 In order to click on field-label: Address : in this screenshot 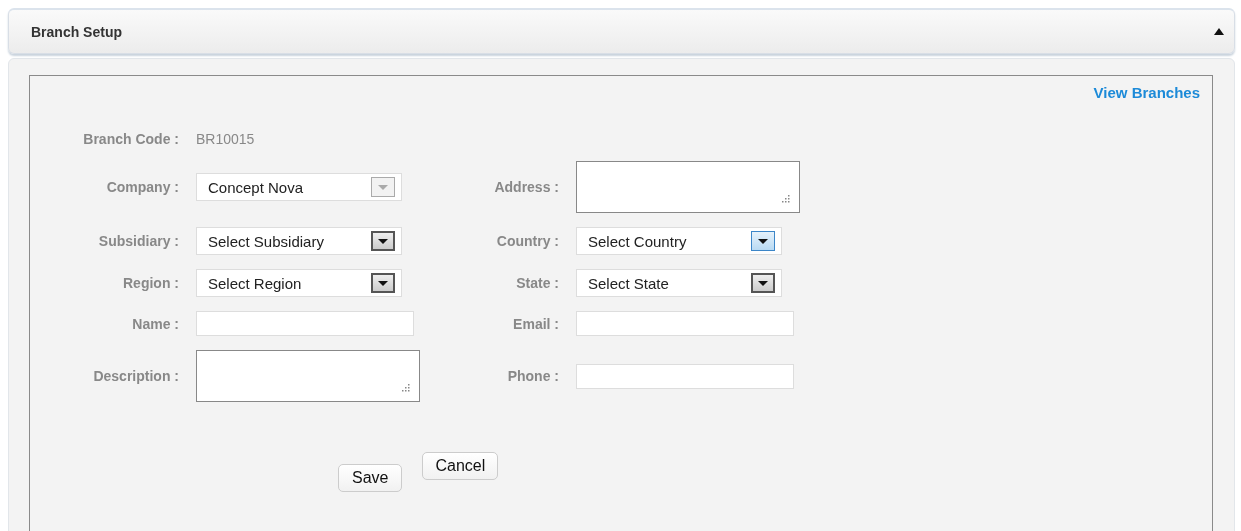, I will do `click(526, 187)`.